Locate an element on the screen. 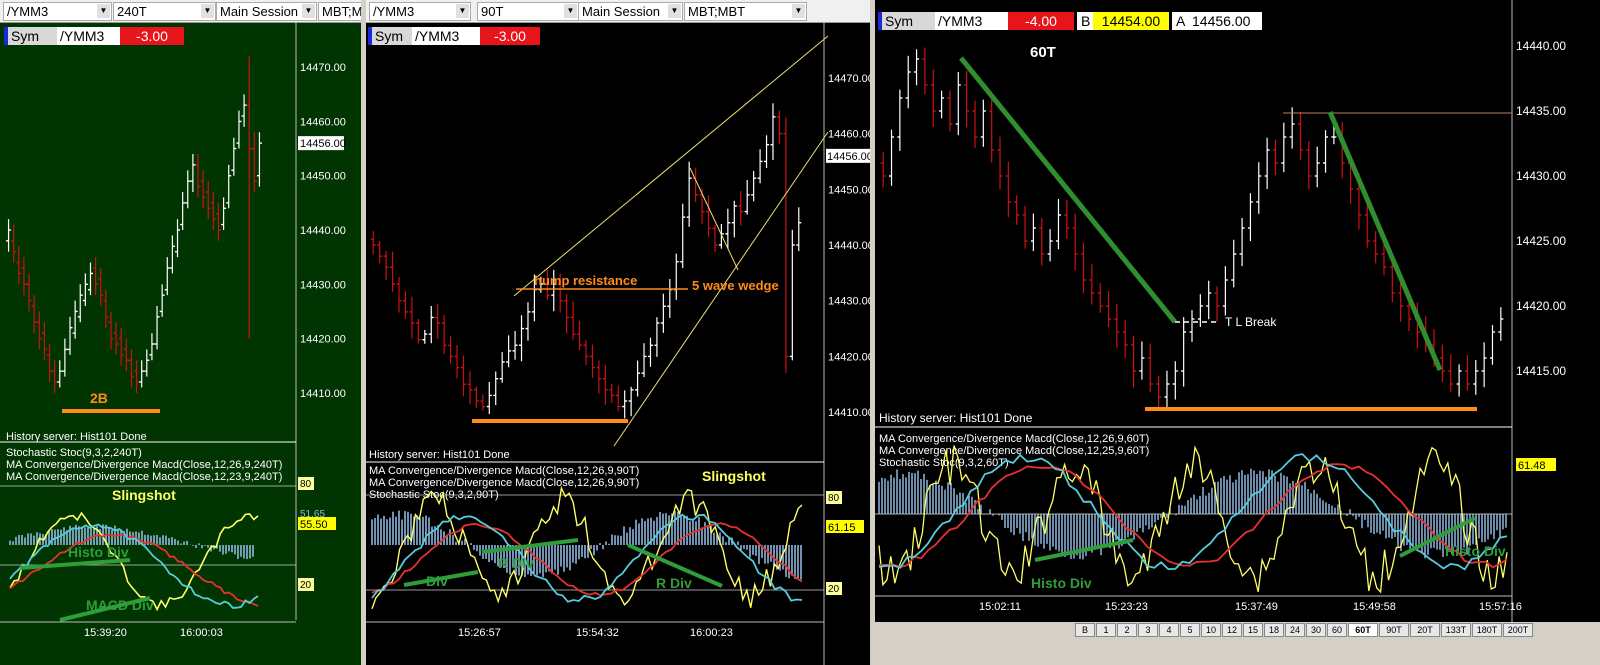 The width and height of the screenshot is (1600, 665). annotation-macd-div: MACD Div is located at coordinates (120, 605).